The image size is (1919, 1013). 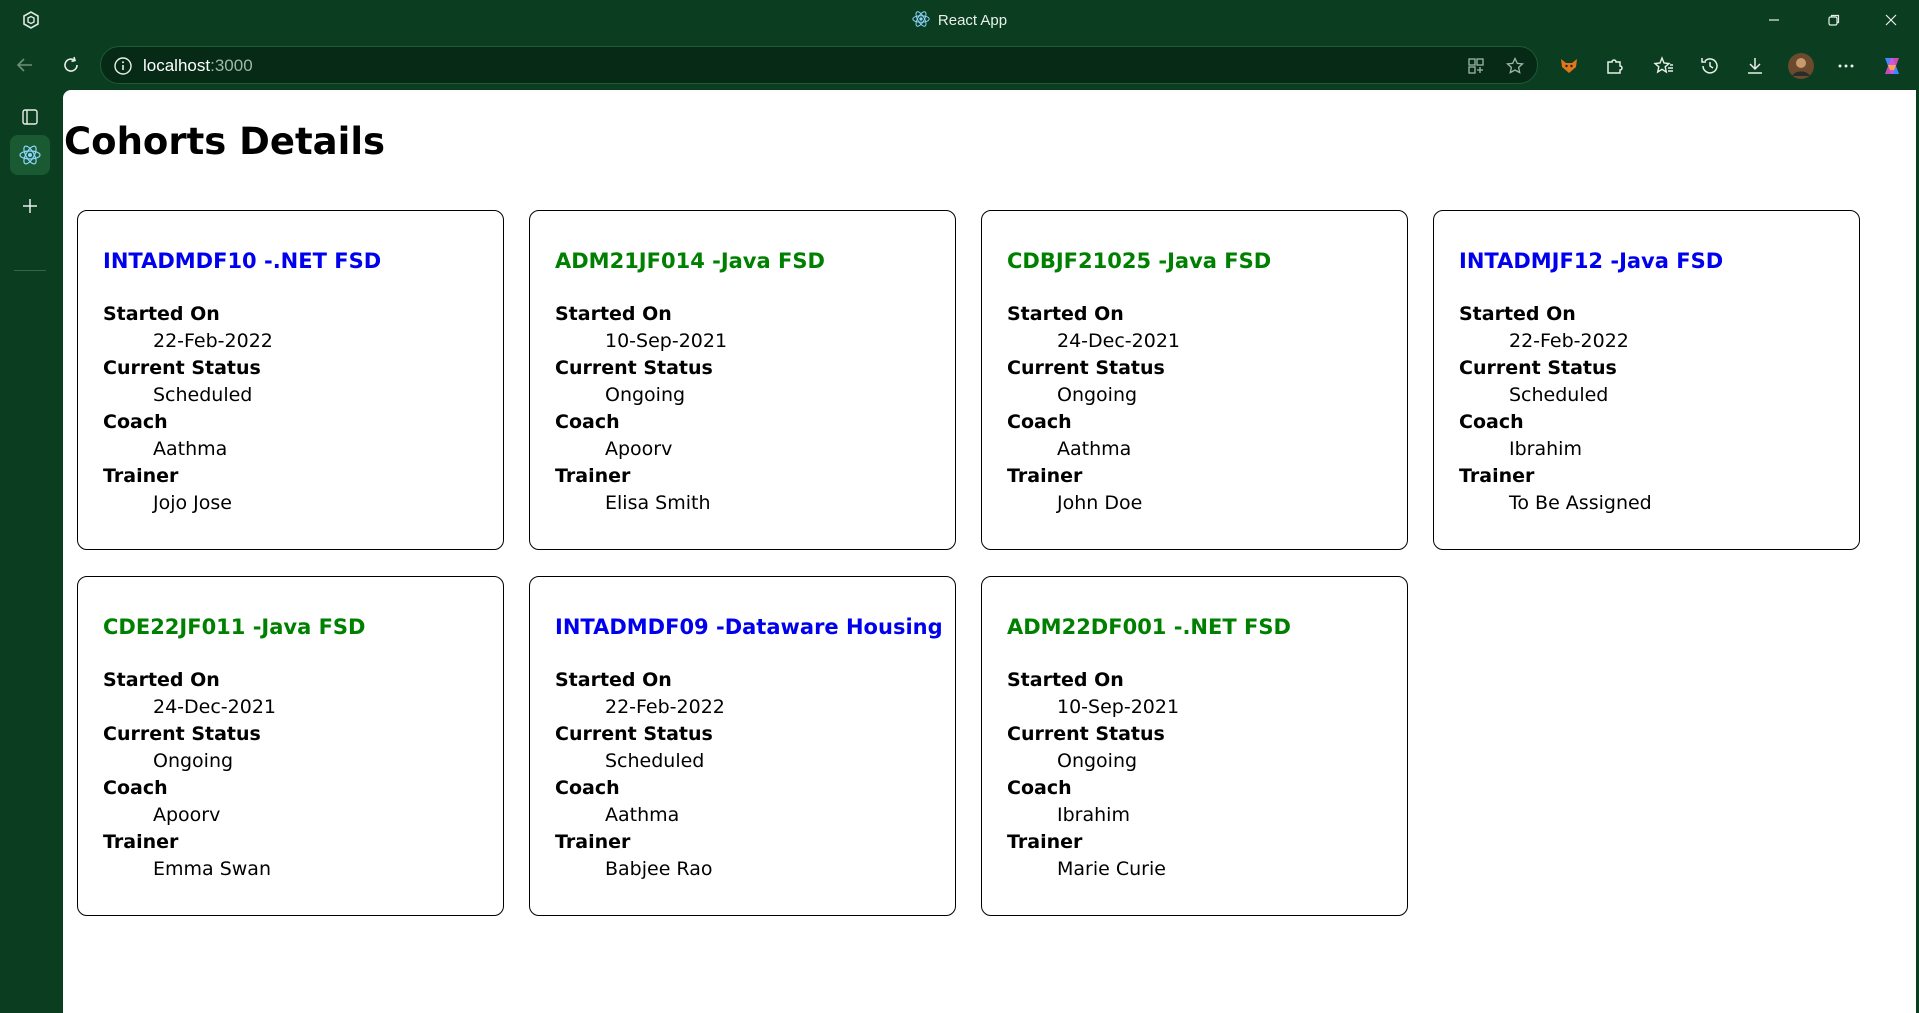 What do you see at coordinates (123, 68) in the screenshot?
I see `site-info-icon` at bounding box center [123, 68].